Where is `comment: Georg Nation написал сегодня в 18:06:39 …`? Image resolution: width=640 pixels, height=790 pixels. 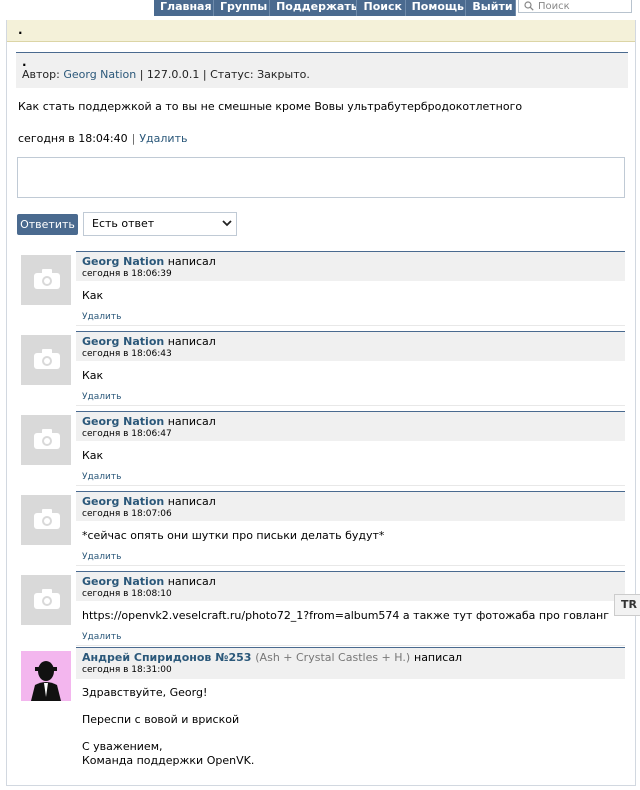
comment: Georg Nation написал сегодня в 18:06:39 … is located at coordinates (321, 291).